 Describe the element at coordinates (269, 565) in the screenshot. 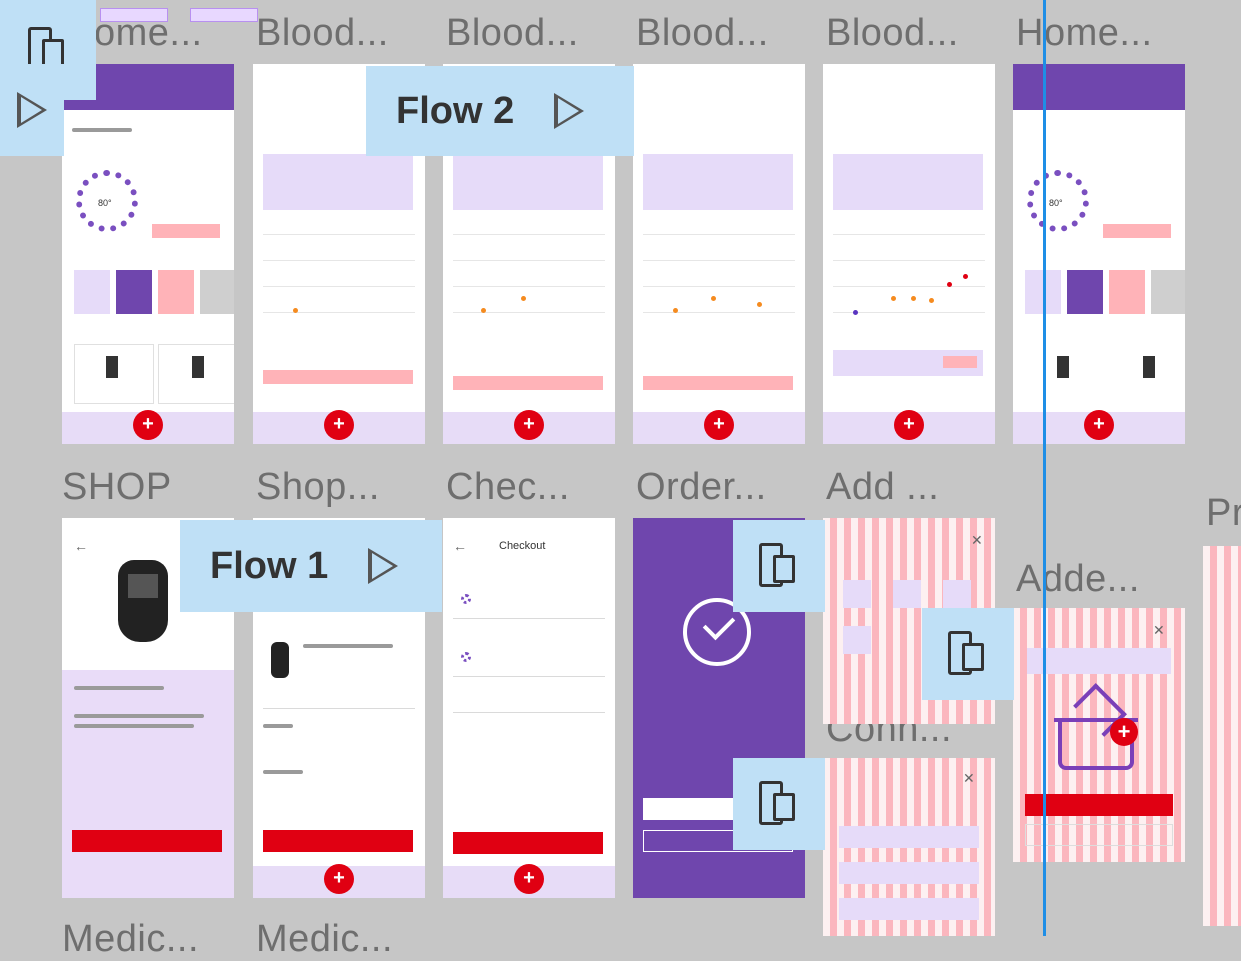

I see `flow-name: Flow 1` at that location.